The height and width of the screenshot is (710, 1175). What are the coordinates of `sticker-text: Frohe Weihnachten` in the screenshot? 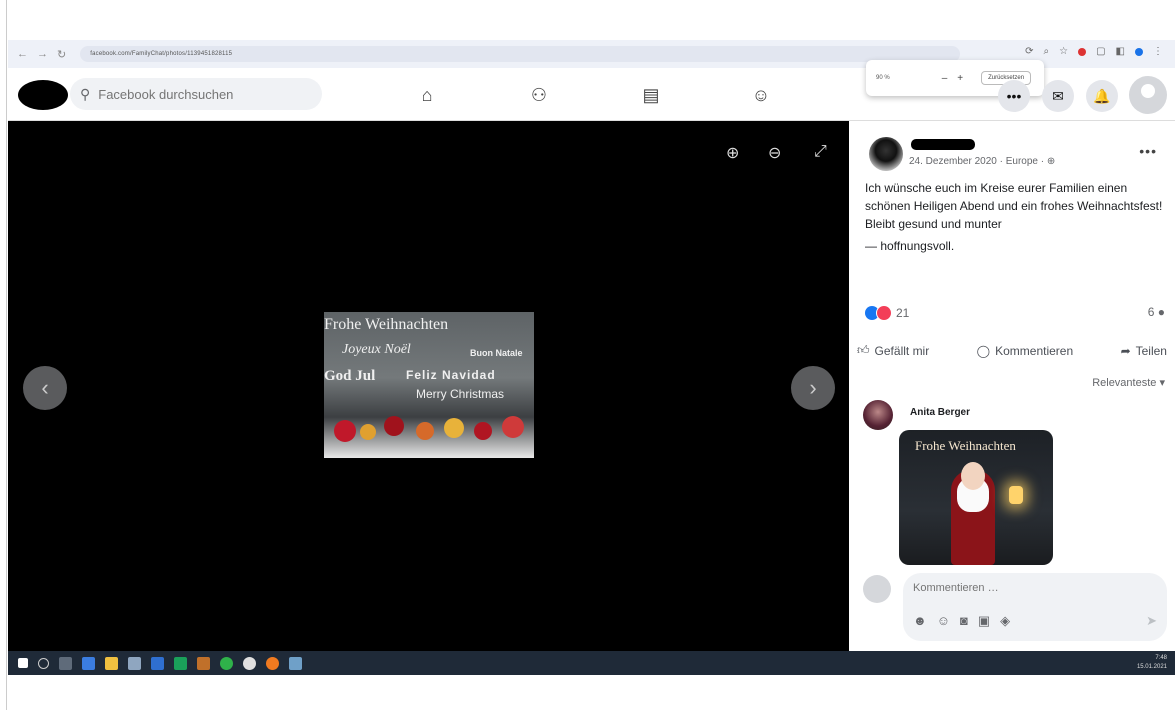 It's located at (965, 445).